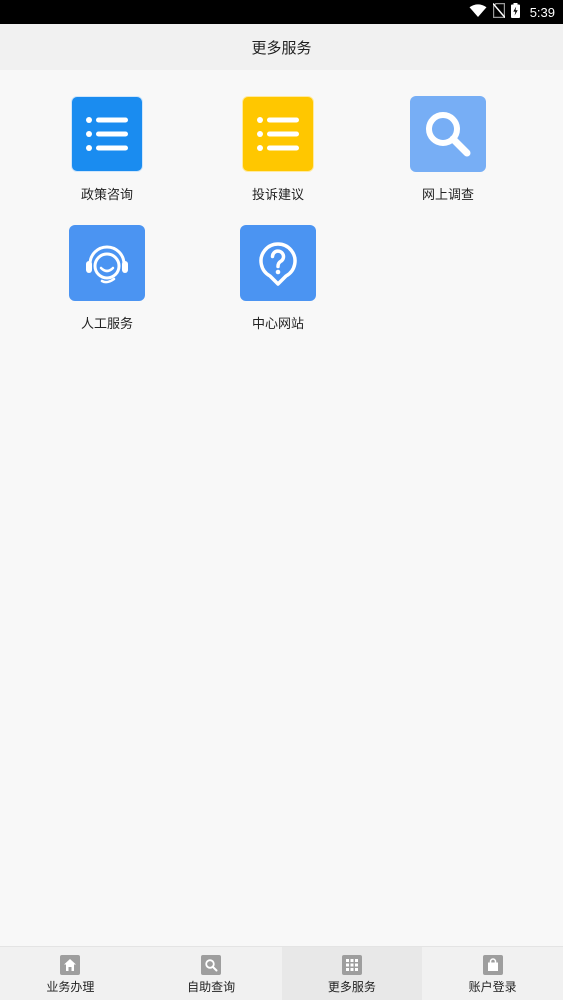 This screenshot has width=563, height=1000. I want to click on app-header: 更多服务, so click(281, 47).